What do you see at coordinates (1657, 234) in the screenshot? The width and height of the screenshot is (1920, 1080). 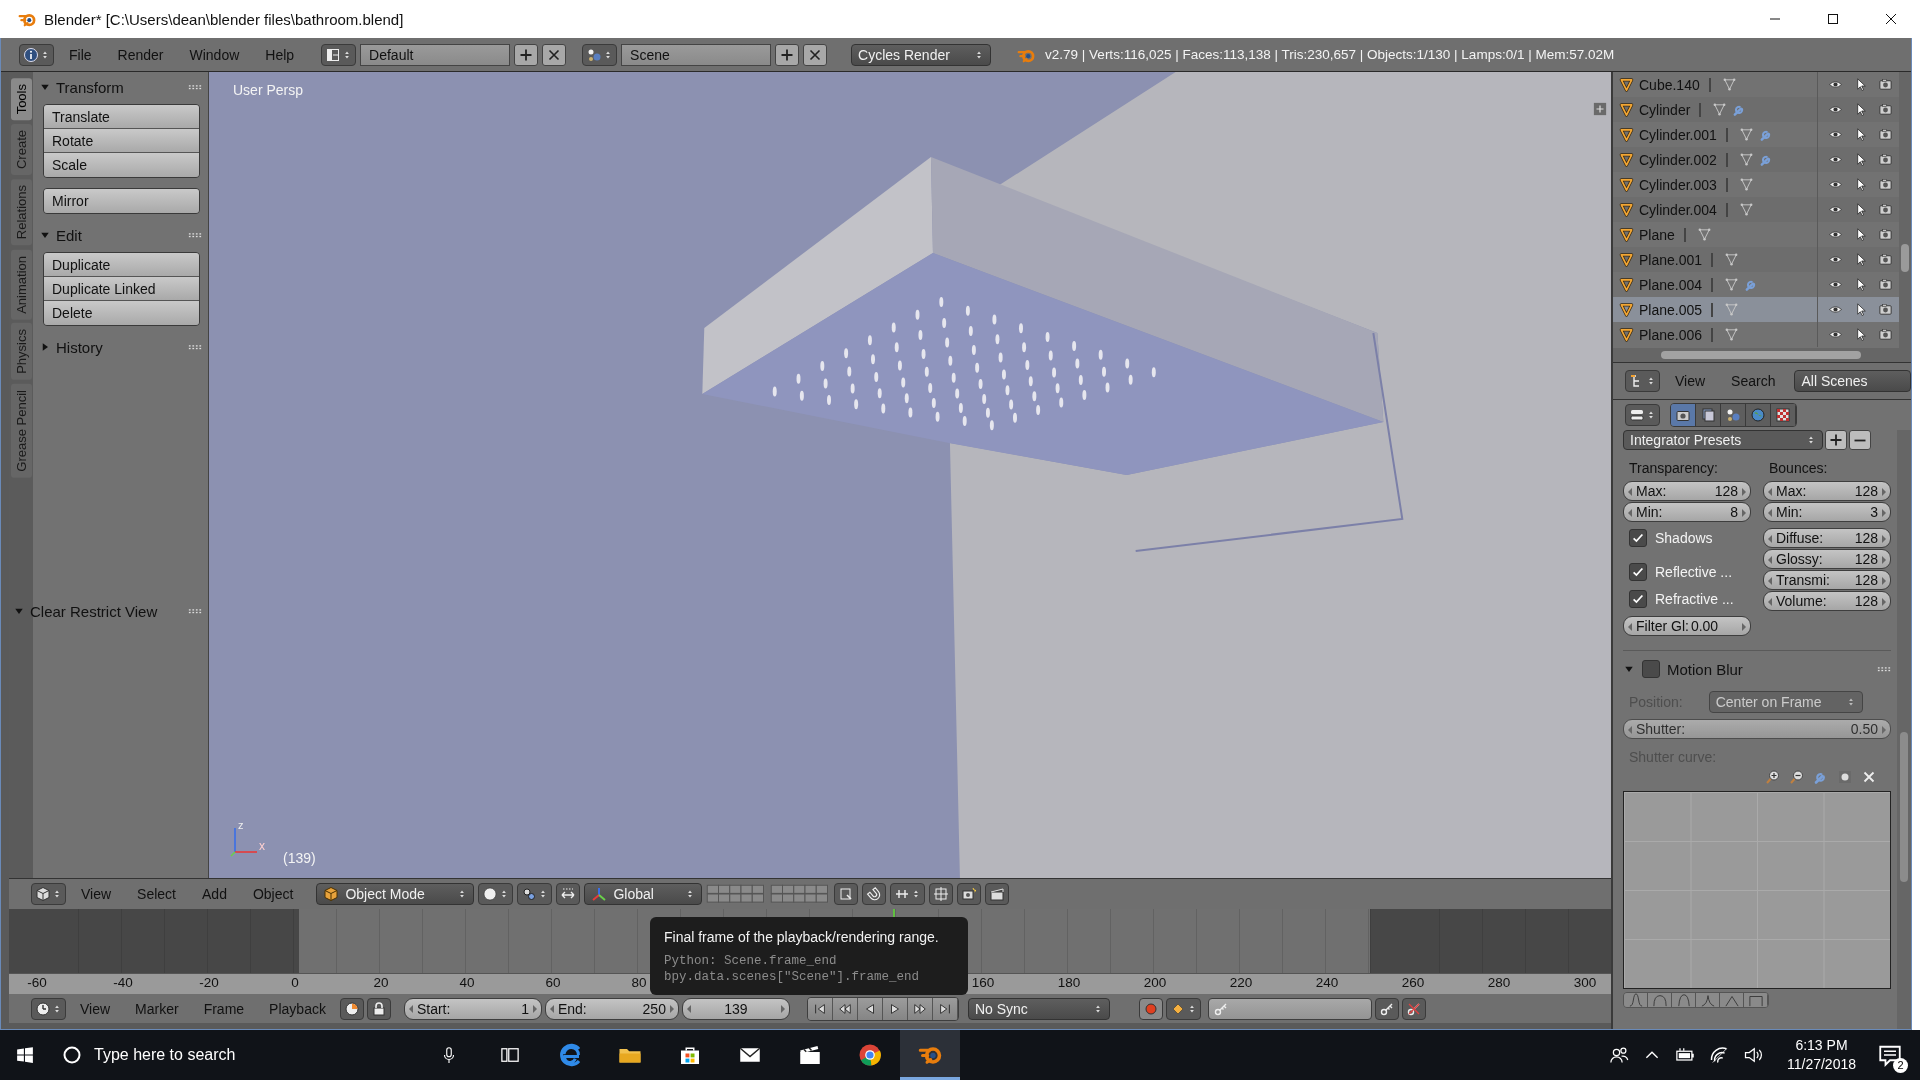 I see `object-name: Plane` at bounding box center [1657, 234].